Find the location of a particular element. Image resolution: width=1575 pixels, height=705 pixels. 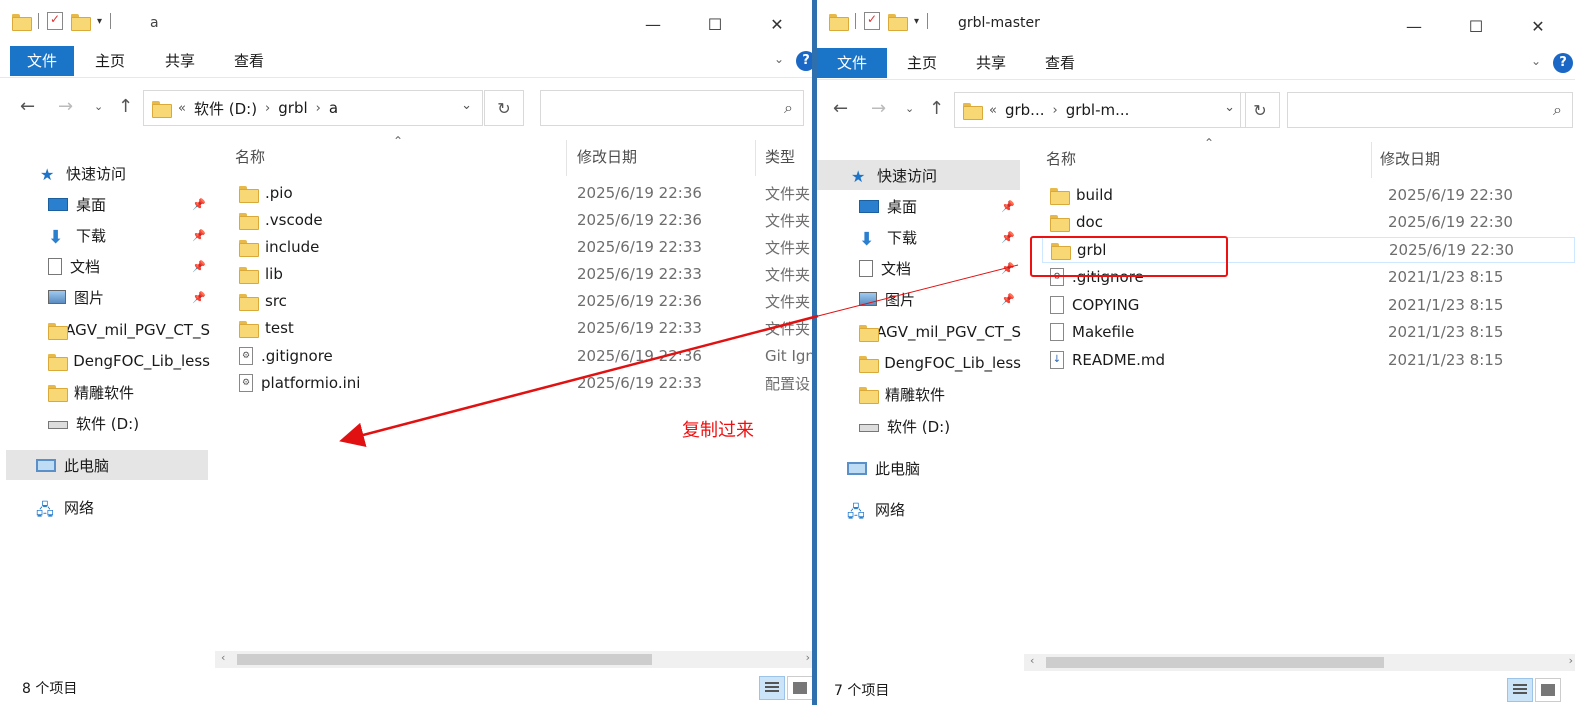

table-row: ↓ README.md 2021/1/23 8:15 is located at coordinates (1312, 360).